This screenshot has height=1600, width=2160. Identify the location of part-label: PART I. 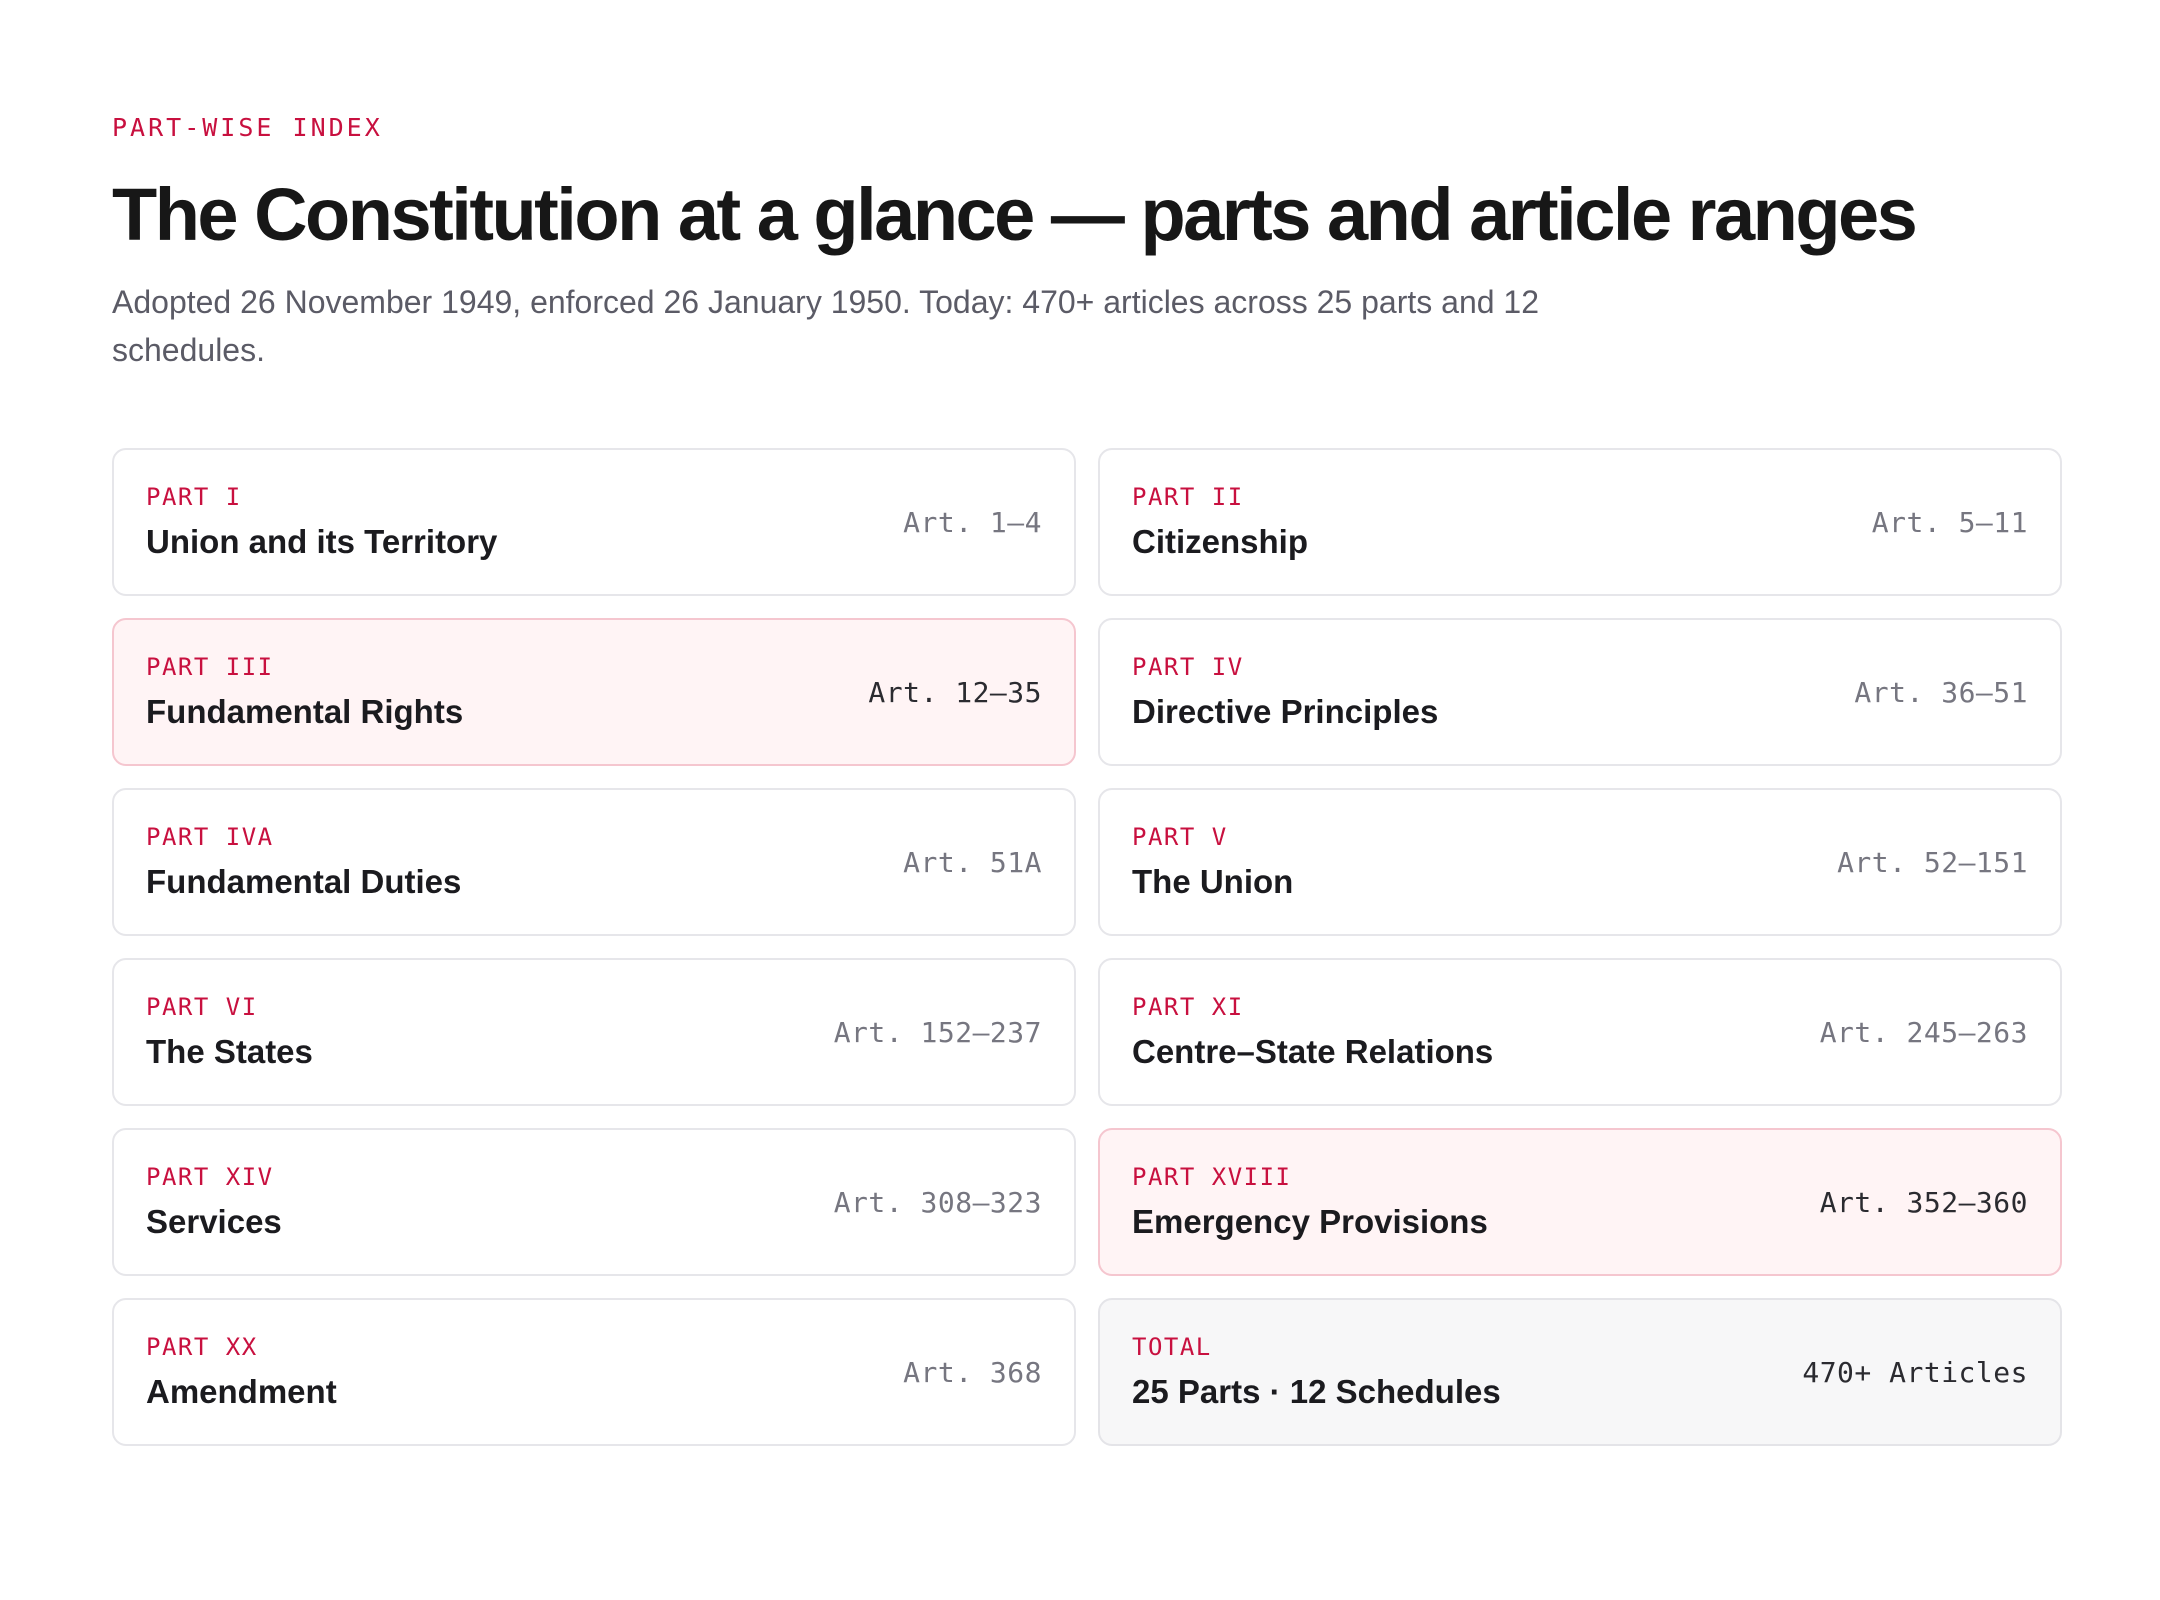
(194, 497).